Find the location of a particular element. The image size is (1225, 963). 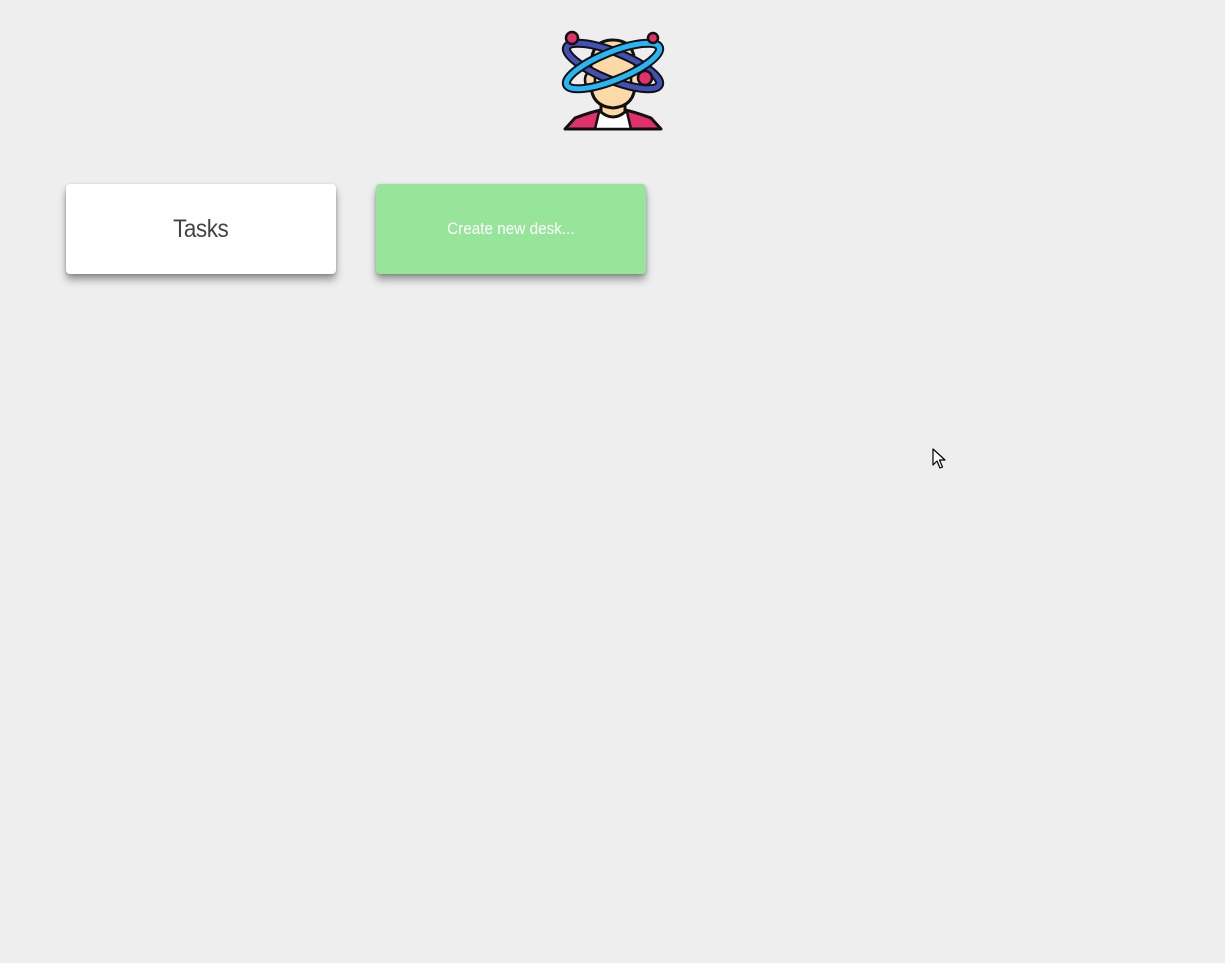

desk-card-tasks: Tasks is located at coordinates (201, 229).